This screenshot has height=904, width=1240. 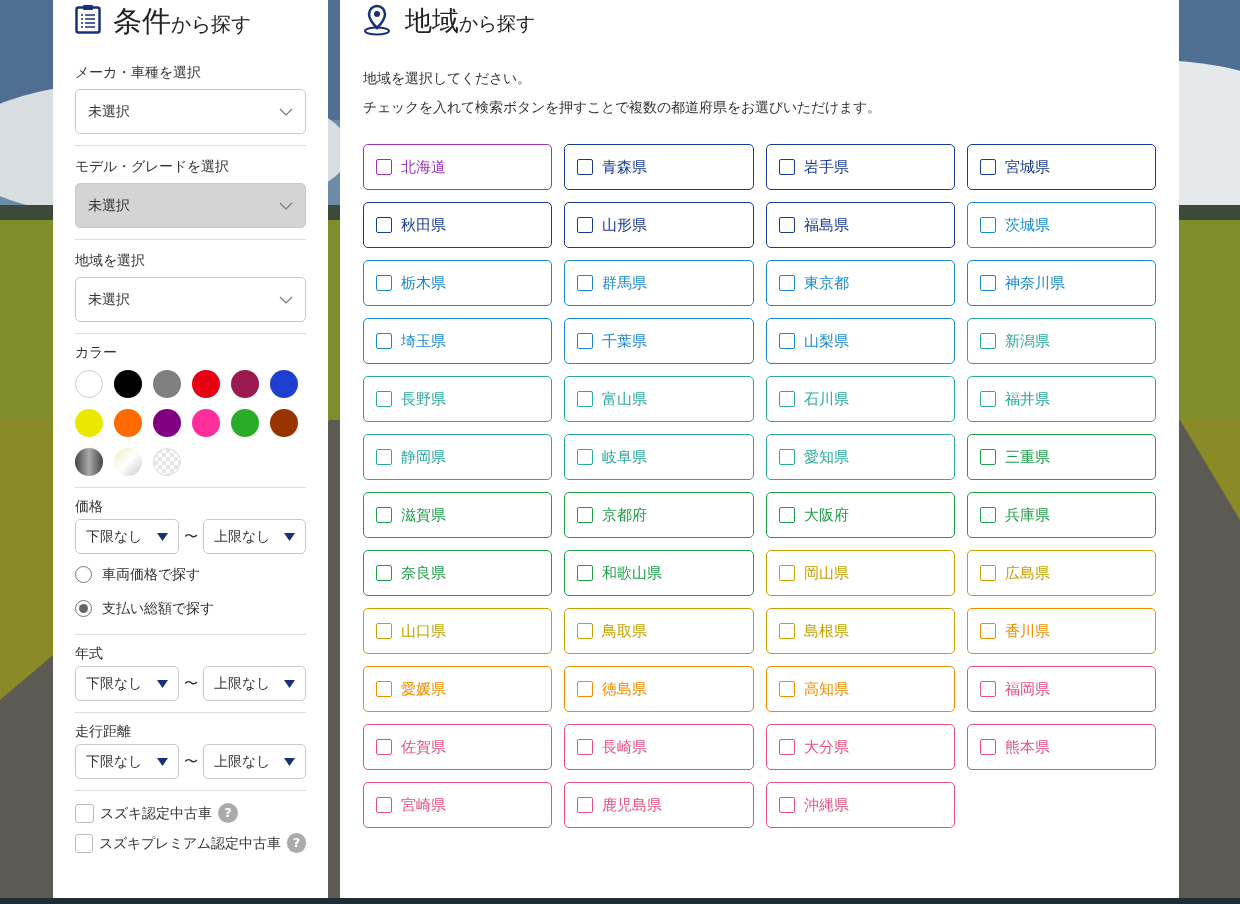 What do you see at coordinates (1061, 167) in the screenshot?
I see `prefecture-option: 宮城県` at bounding box center [1061, 167].